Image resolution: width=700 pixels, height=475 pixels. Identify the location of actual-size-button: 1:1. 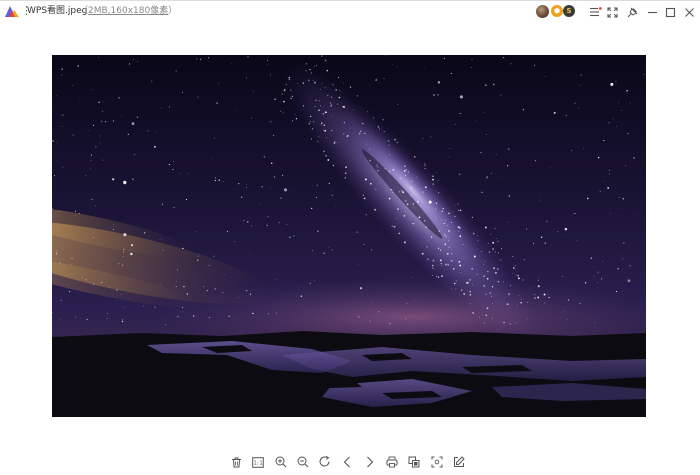
(258, 462).